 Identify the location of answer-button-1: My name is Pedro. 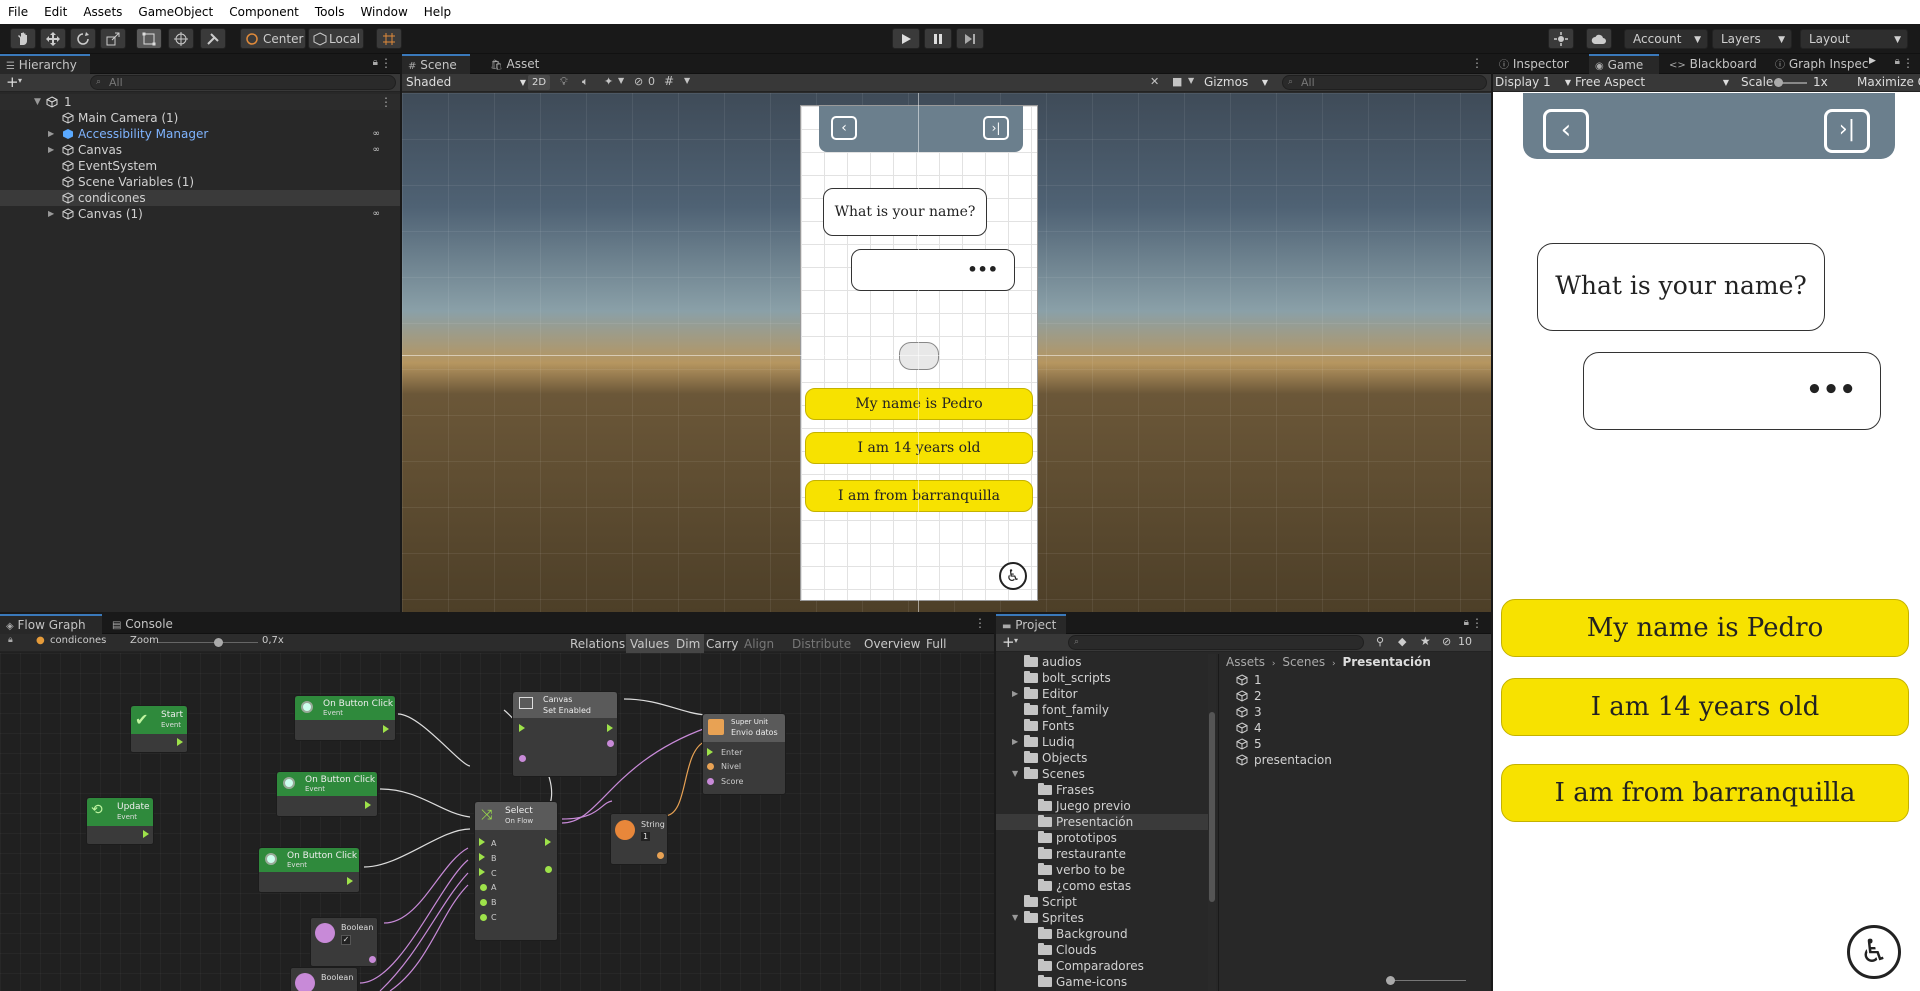
(919, 404).